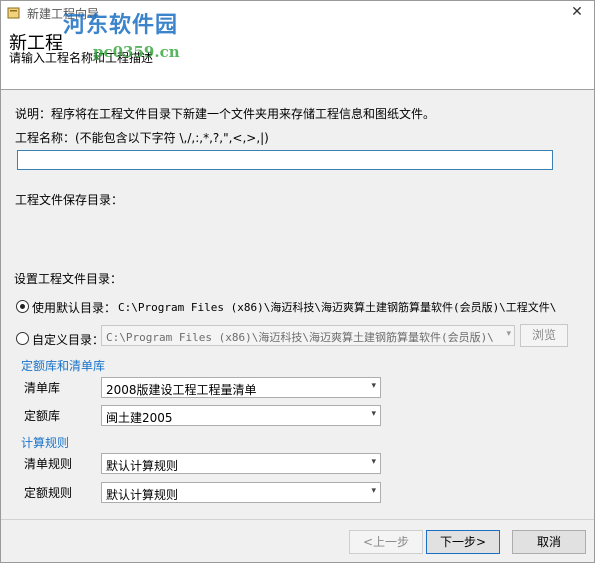  What do you see at coordinates (13, 13) in the screenshot?
I see `wizard-icon` at bounding box center [13, 13].